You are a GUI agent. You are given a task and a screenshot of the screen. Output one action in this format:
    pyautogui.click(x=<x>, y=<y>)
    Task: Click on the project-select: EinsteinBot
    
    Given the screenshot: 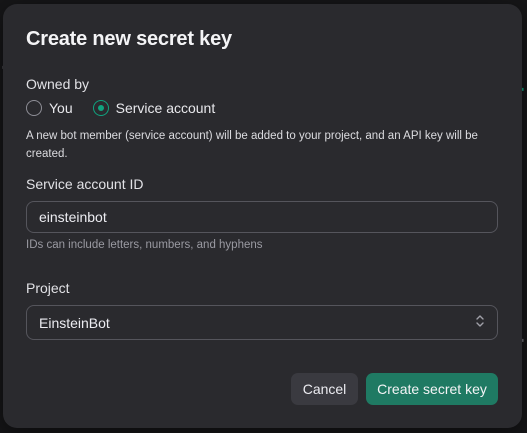 What is the action you would take?
    pyautogui.click(x=262, y=322)
    